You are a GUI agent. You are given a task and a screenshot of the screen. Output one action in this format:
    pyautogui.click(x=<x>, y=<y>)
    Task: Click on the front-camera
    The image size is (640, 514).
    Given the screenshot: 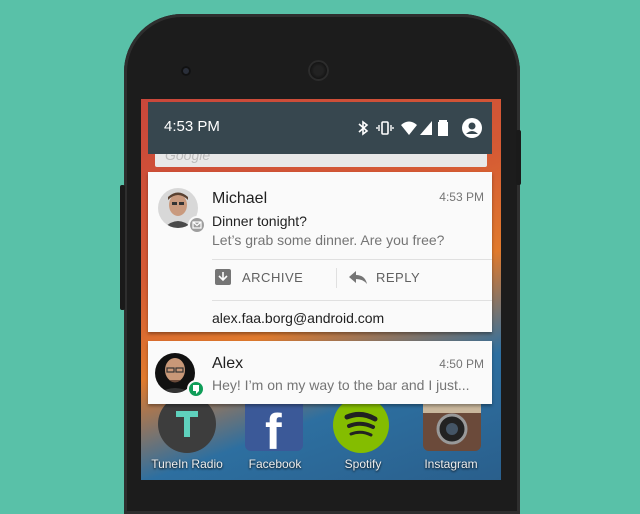 What is the action you would take?
    pyautogui.click(x=186, y=71)
    